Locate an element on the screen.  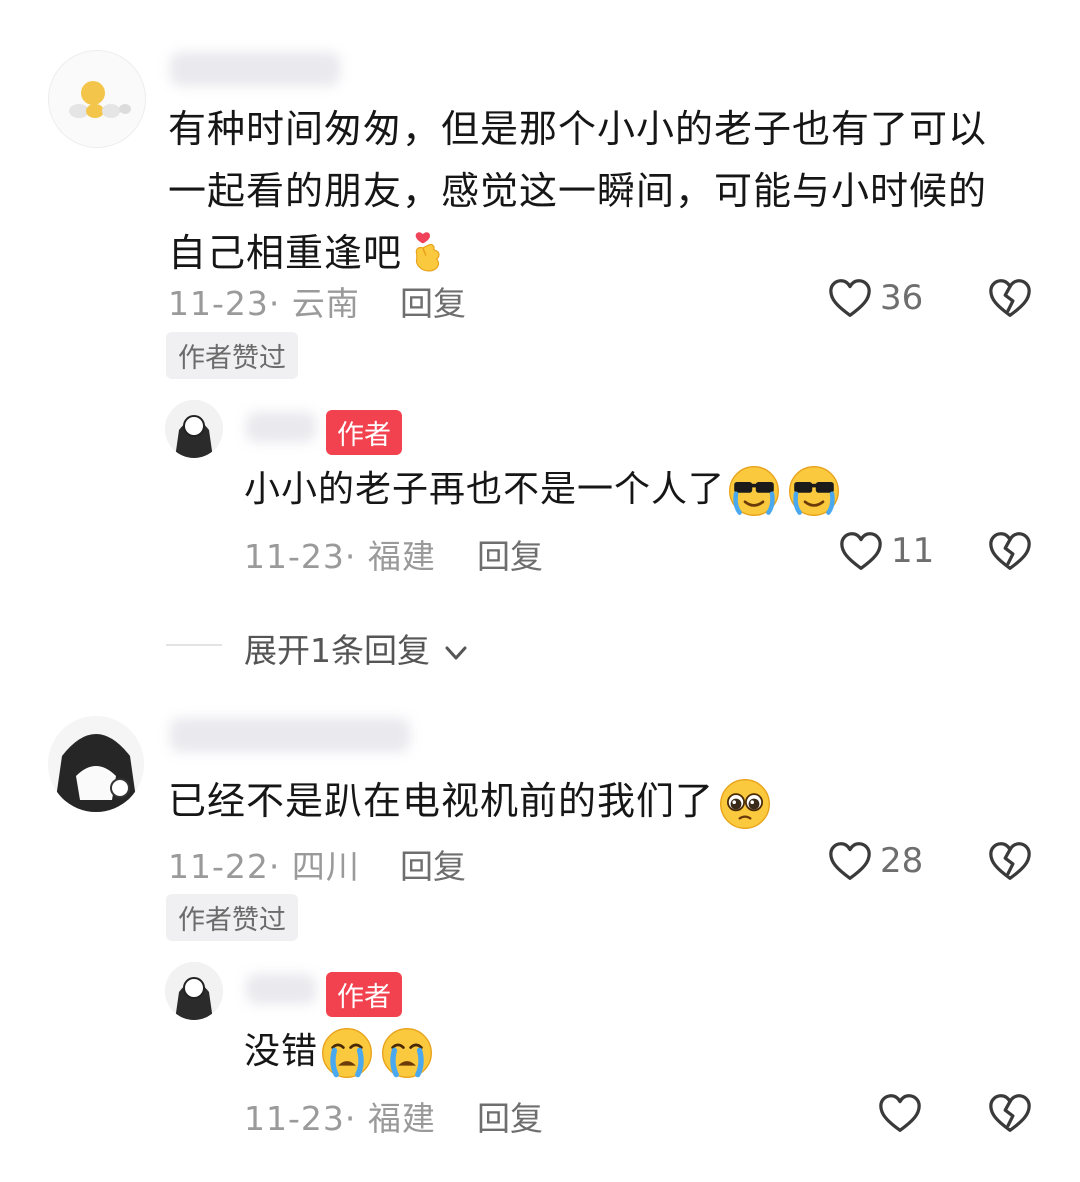
reply-text: 没错 is located at coordinates (339, 1052).